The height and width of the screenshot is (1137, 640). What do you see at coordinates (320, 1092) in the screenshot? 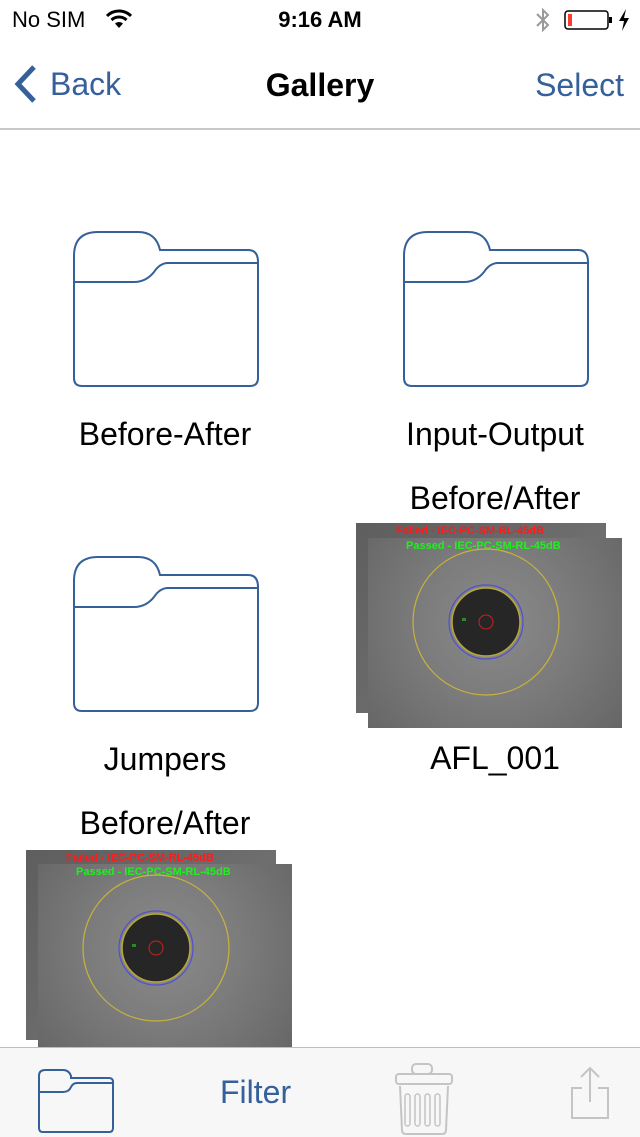
I see `bottom-toolbar: Filter` at bounding box center [320, 1092].